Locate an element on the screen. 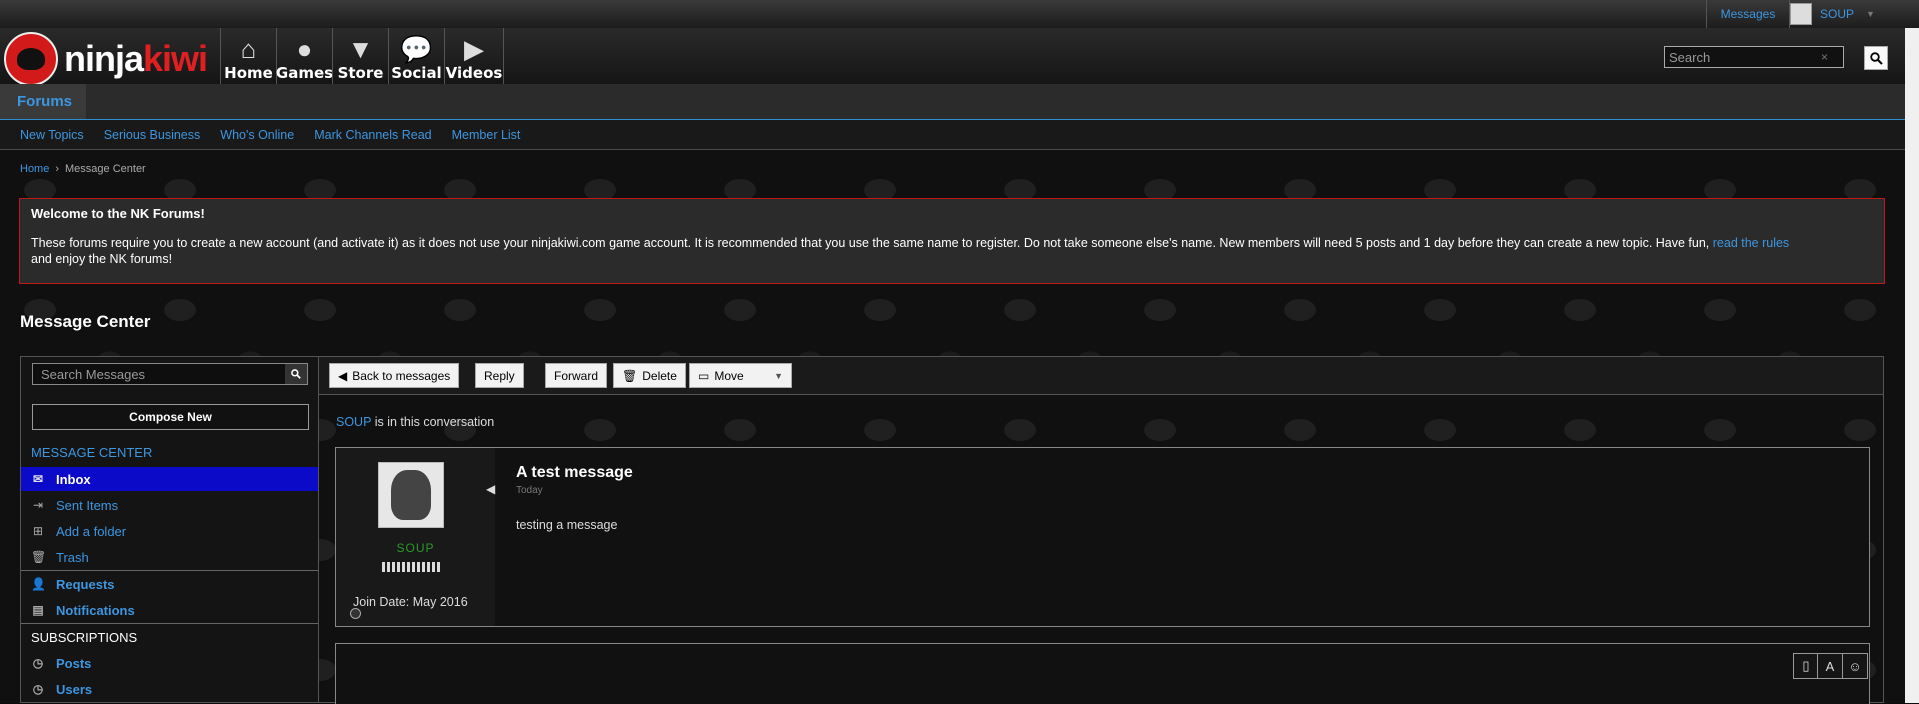 This screenshot has width=1919, height=704. tab-bar: Forums is located at coordinates (959, 102).